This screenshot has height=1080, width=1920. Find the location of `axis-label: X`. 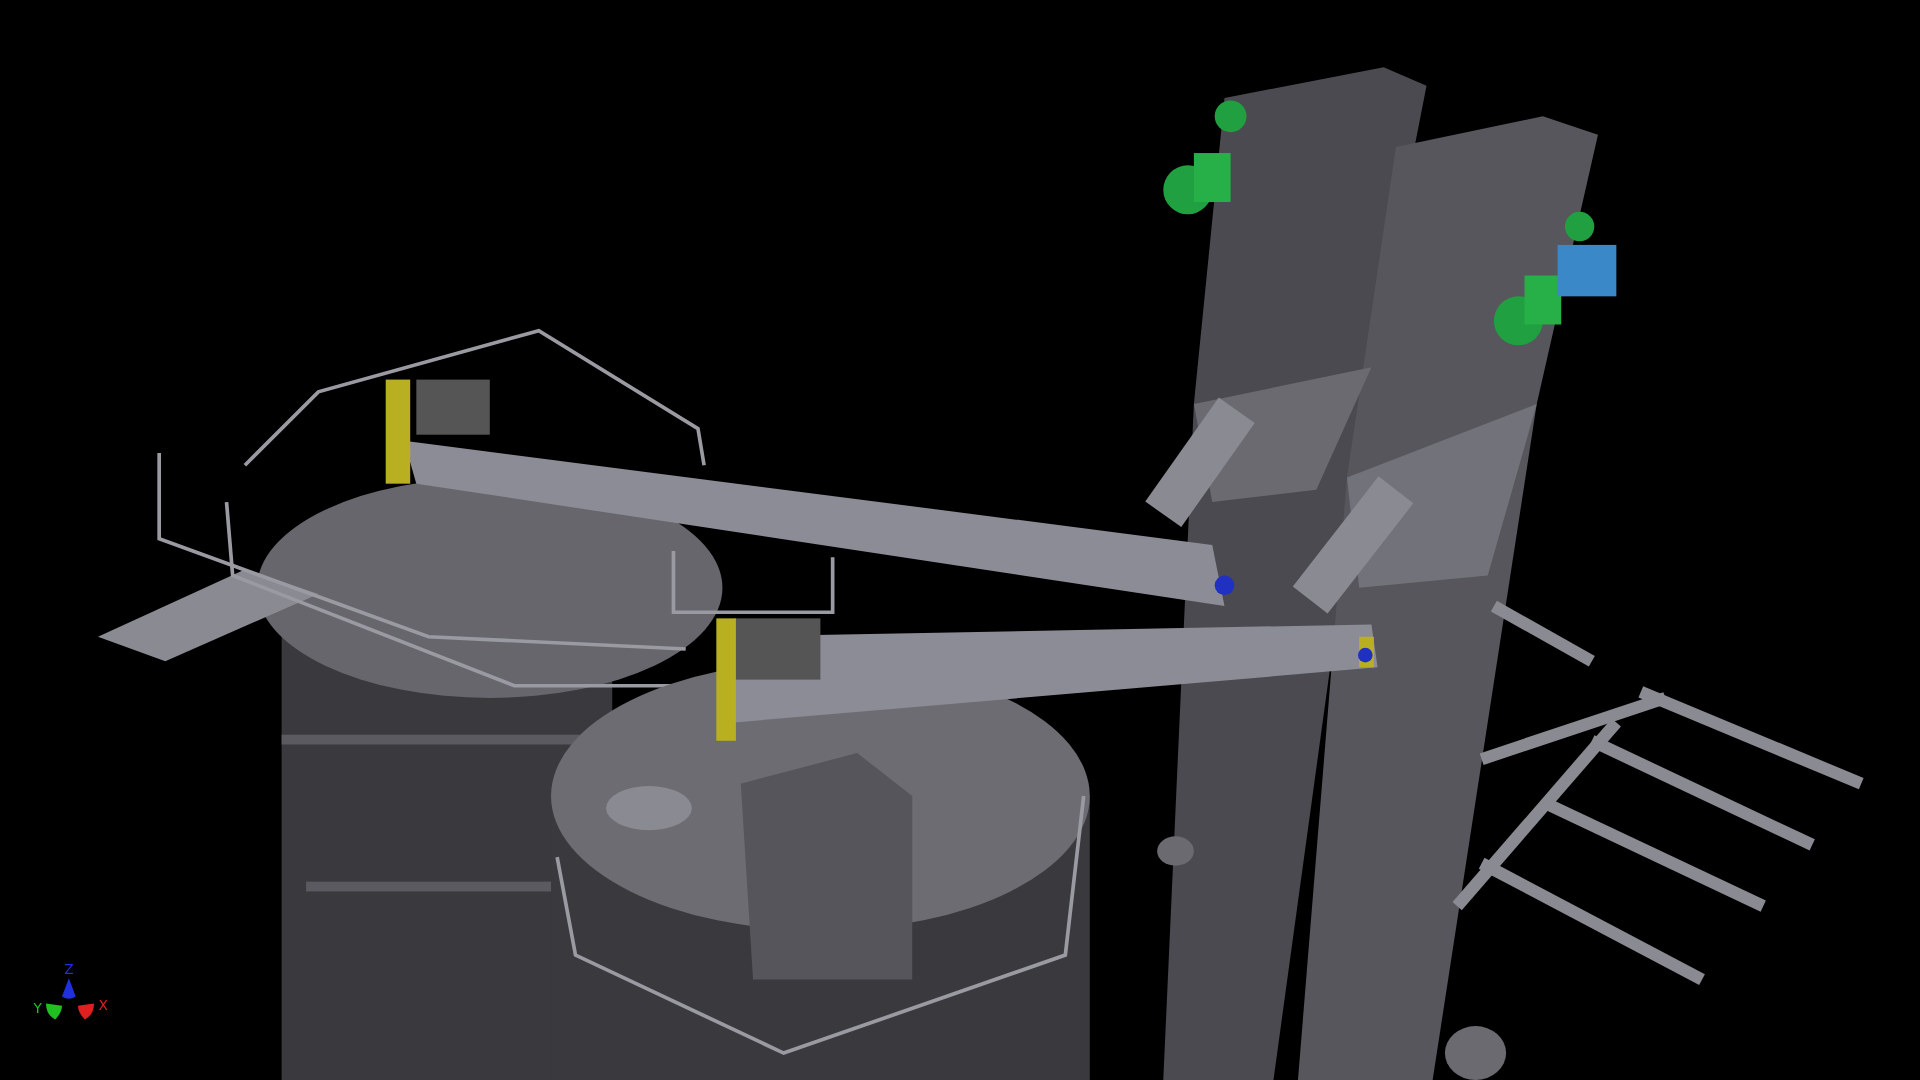

axis-label: X is located at coordinates (103, 1005).